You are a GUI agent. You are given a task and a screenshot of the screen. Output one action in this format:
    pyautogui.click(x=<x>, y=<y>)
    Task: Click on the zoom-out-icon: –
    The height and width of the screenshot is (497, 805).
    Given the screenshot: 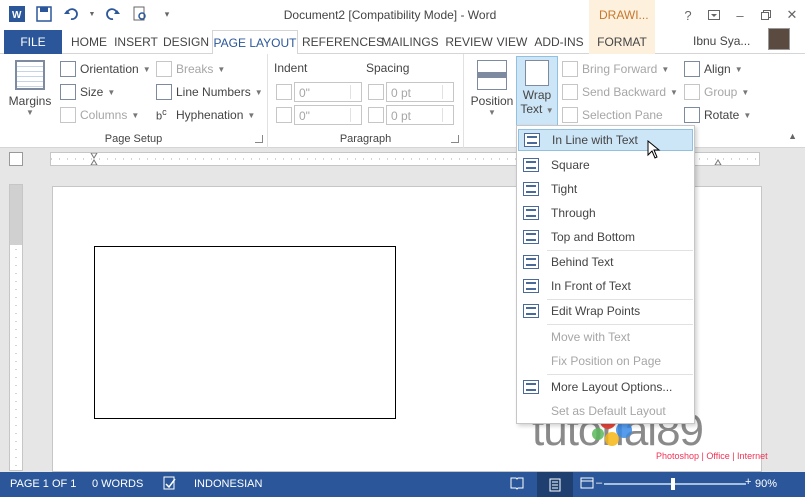 What is the action you would take?
    pyautogui.click(x=599, y=483)
    